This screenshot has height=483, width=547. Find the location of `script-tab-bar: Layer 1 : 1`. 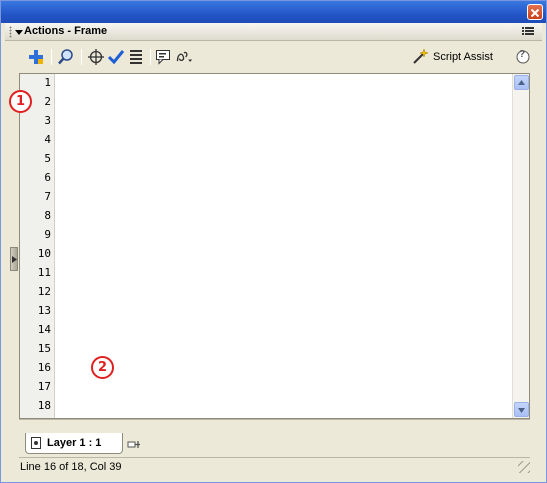

script-tab-bar: Layer 1 : 1 is located at coordinates (274, 438).